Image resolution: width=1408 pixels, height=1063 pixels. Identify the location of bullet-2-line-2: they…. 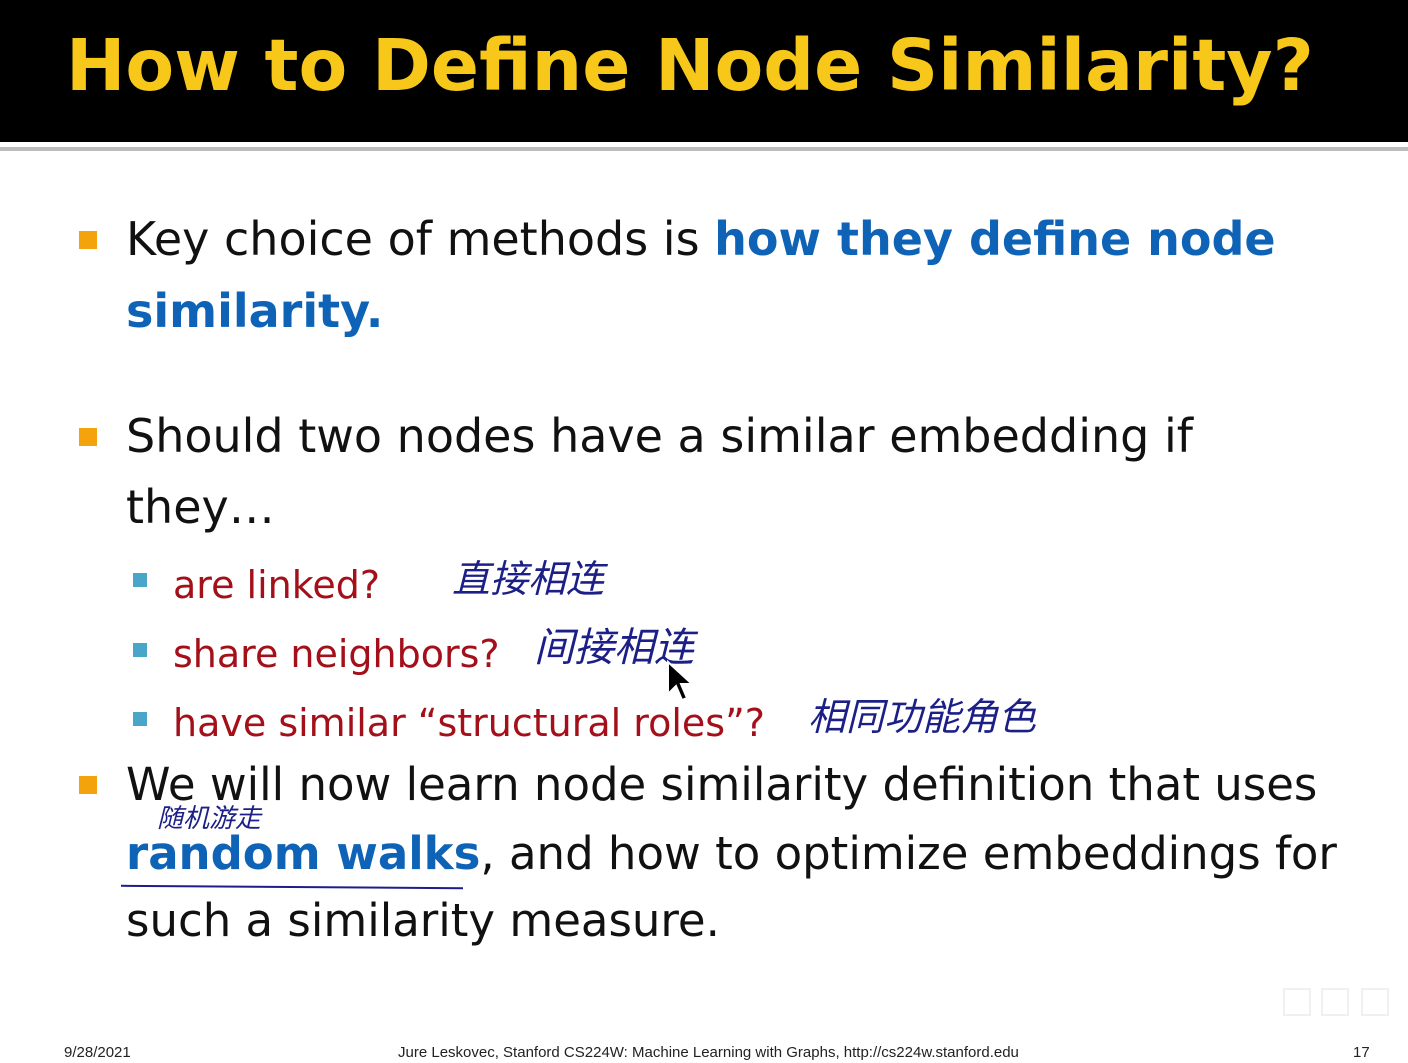
(200, 507).